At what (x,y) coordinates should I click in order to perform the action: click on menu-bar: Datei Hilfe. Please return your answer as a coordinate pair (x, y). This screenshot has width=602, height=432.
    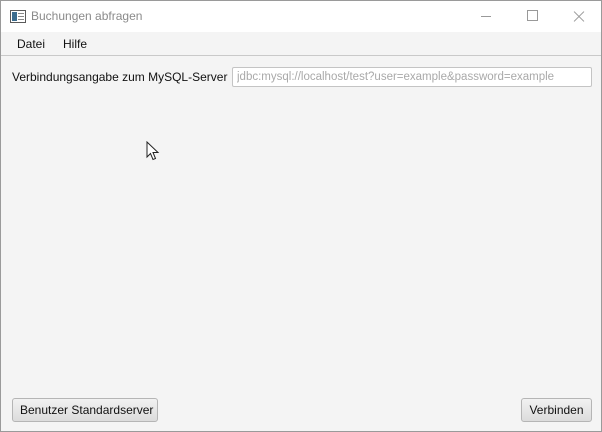
    Looking at the image, I should click on (301, 44).